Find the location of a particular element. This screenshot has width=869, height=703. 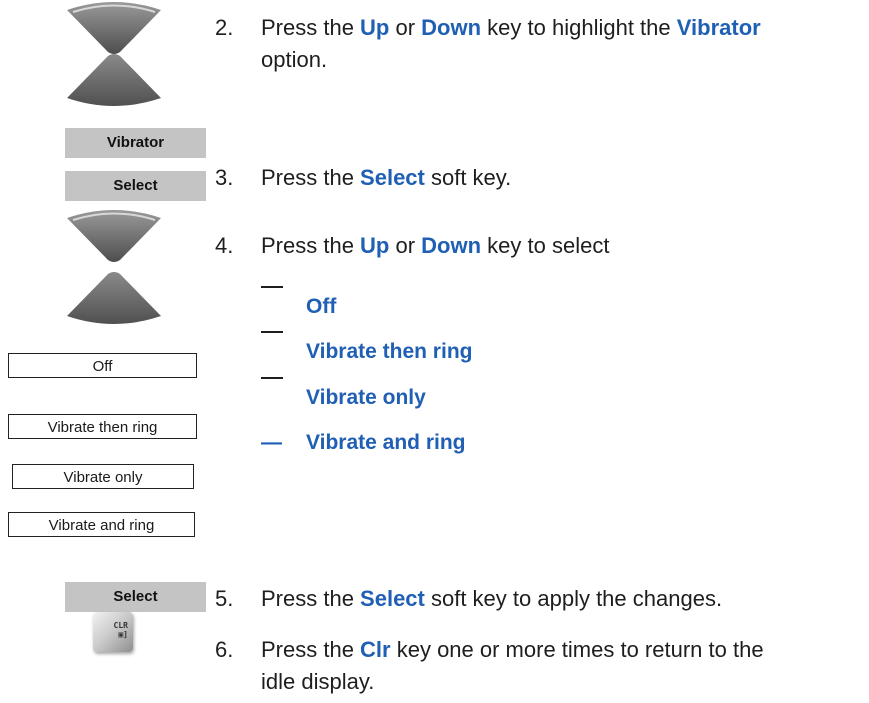

bullet-label: Off is located at coordinates (321, 306).